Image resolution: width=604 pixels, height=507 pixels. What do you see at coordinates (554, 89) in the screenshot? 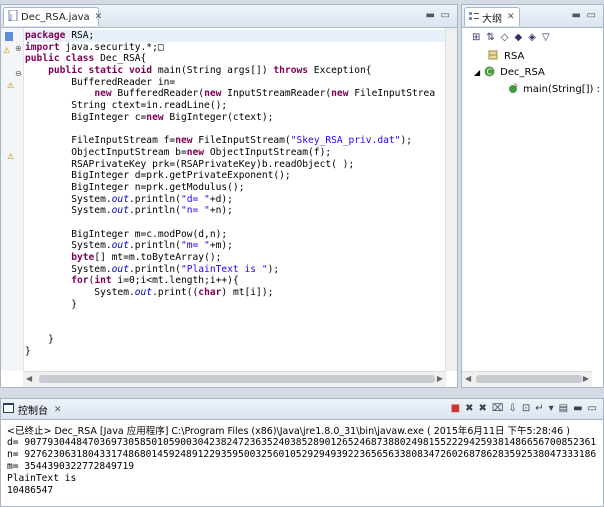
I see `outline-item-method: S main(String[]) :` at bounding box center [554, 89].